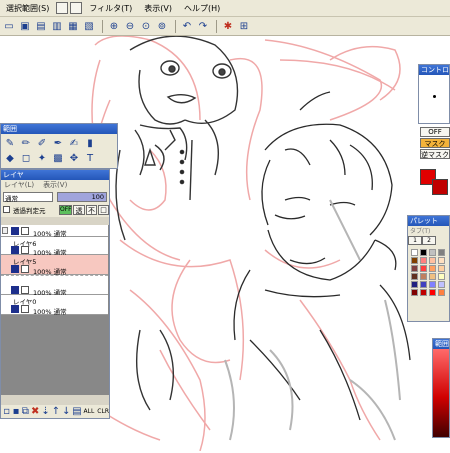 This screenshot has width=450, height=453. Describe the element at coordinates (440, 187) in the screenshot. I see `sub-color-swatch` at that location.